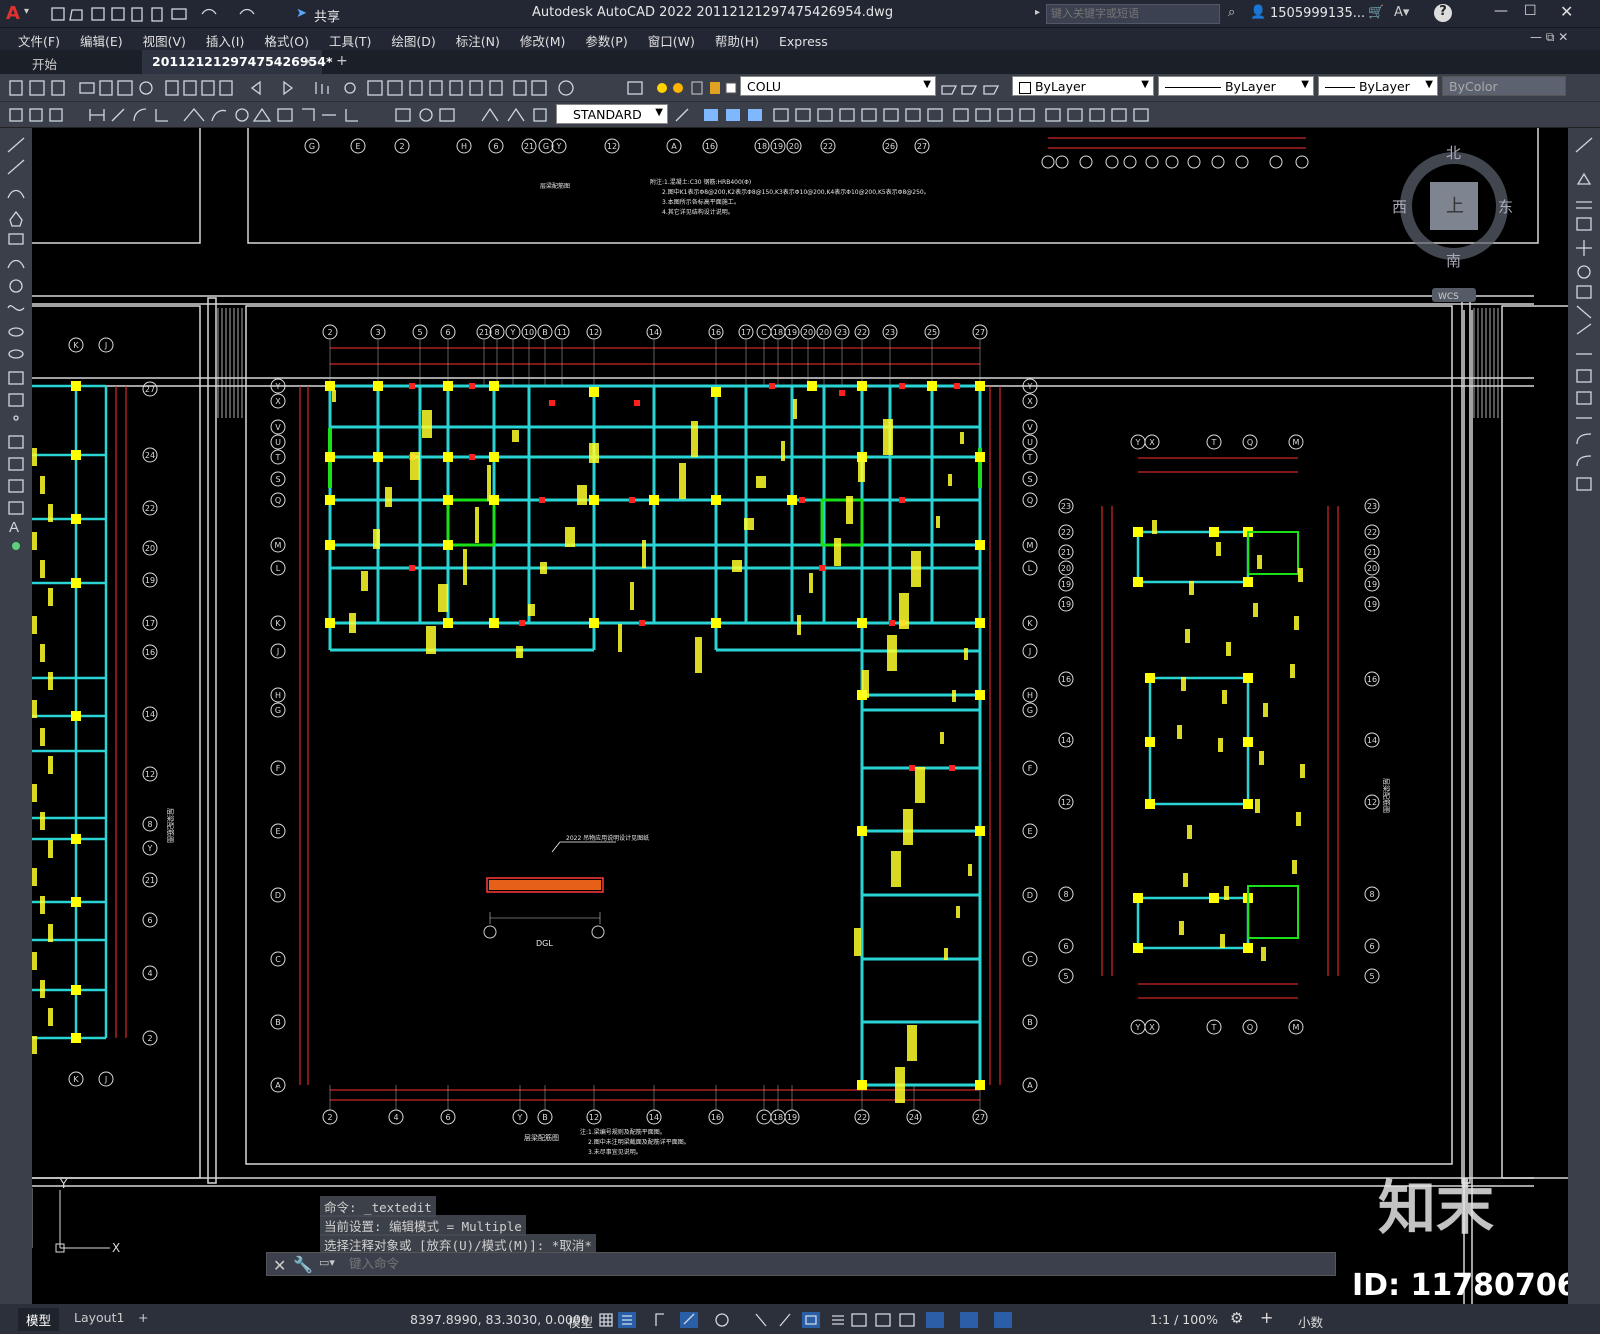  What do you see at coordinates (1584, 323) in the screenshot?
I see `modify-toolbar-side-icons` at bounding box center [1584, 323].